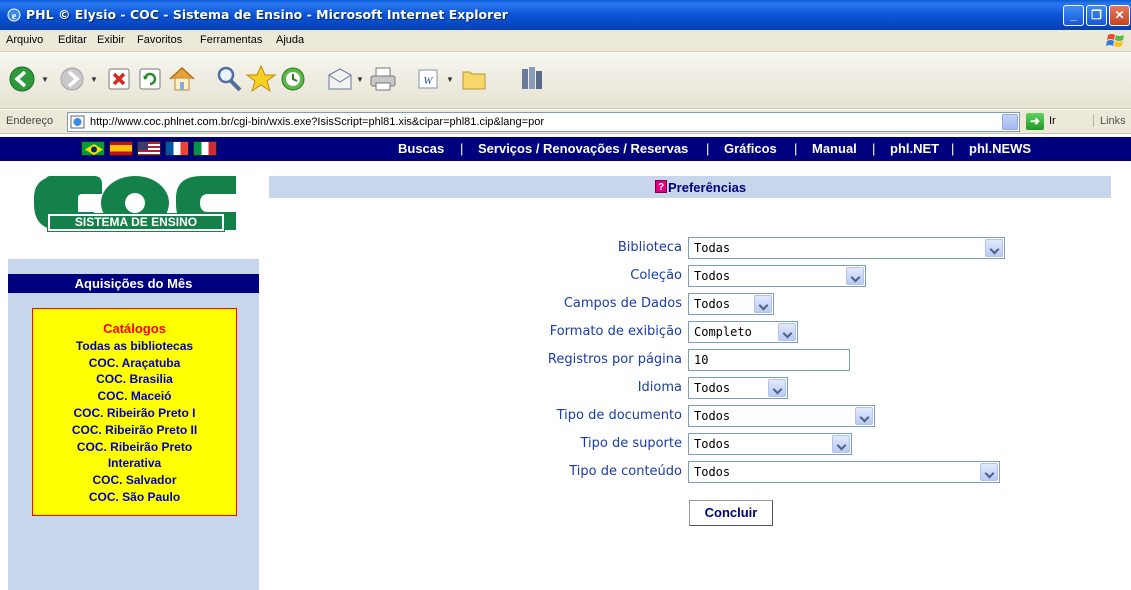 Image resolution: width=1131 pixels, height=590 pixels. Describe the element at coordinates (134, 379) in the screenshot. I see `catalog-item: COC. Brasilia` at that location.